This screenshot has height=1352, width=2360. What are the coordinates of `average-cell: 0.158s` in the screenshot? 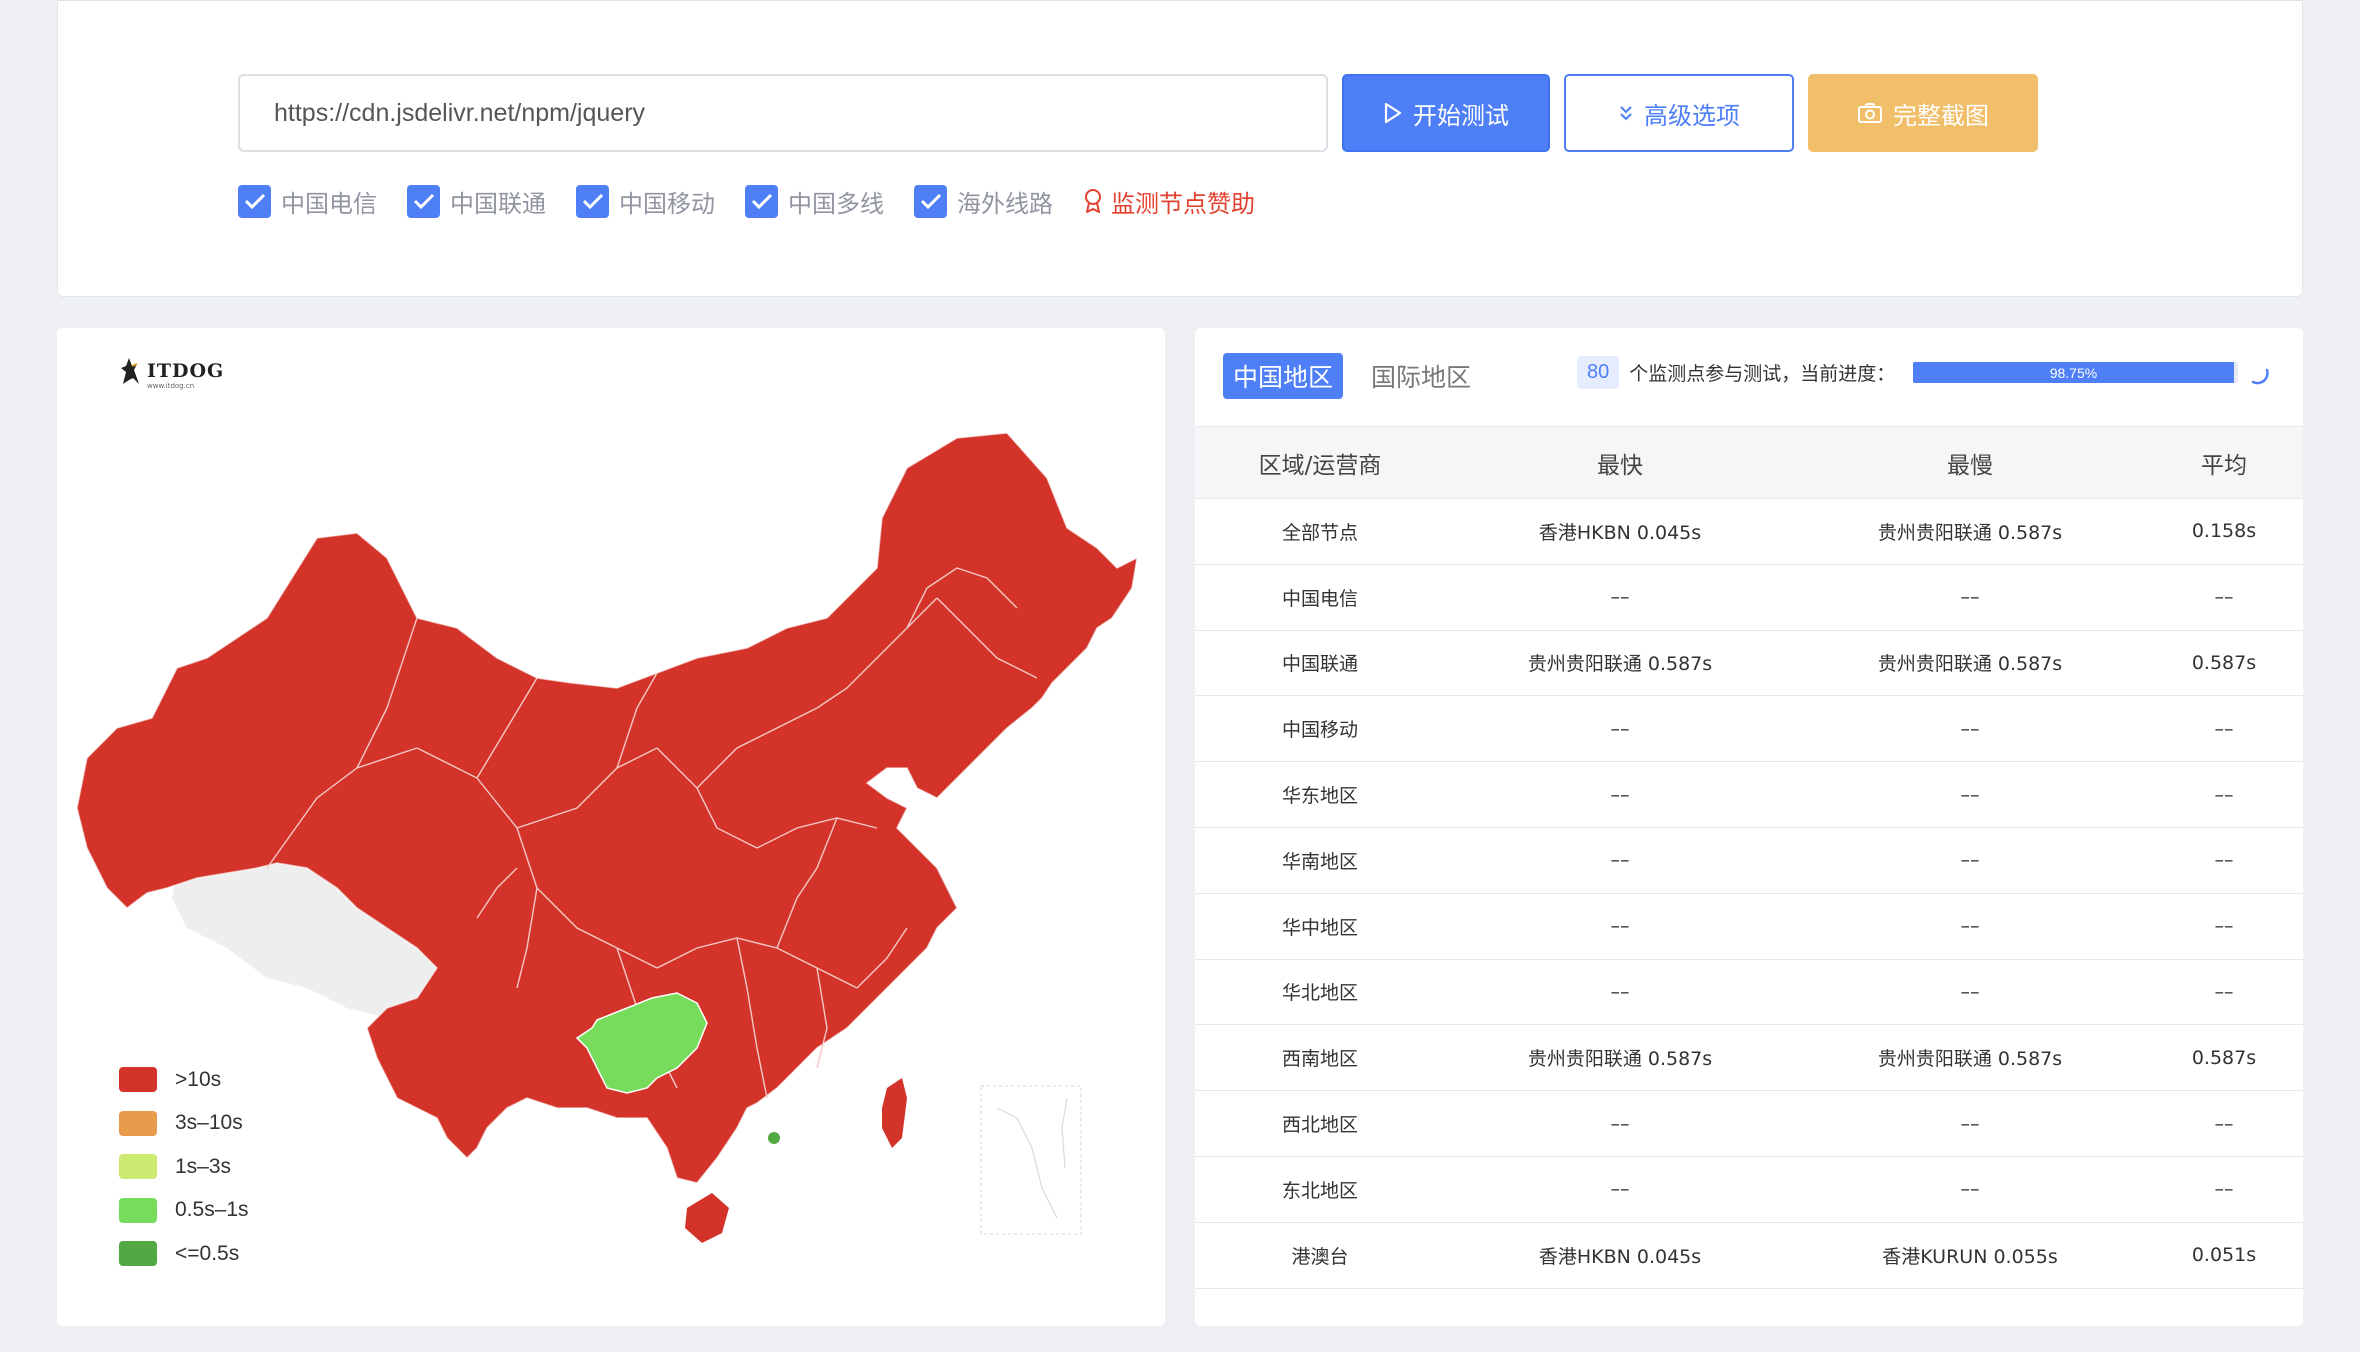 It's located at (2224, 531).